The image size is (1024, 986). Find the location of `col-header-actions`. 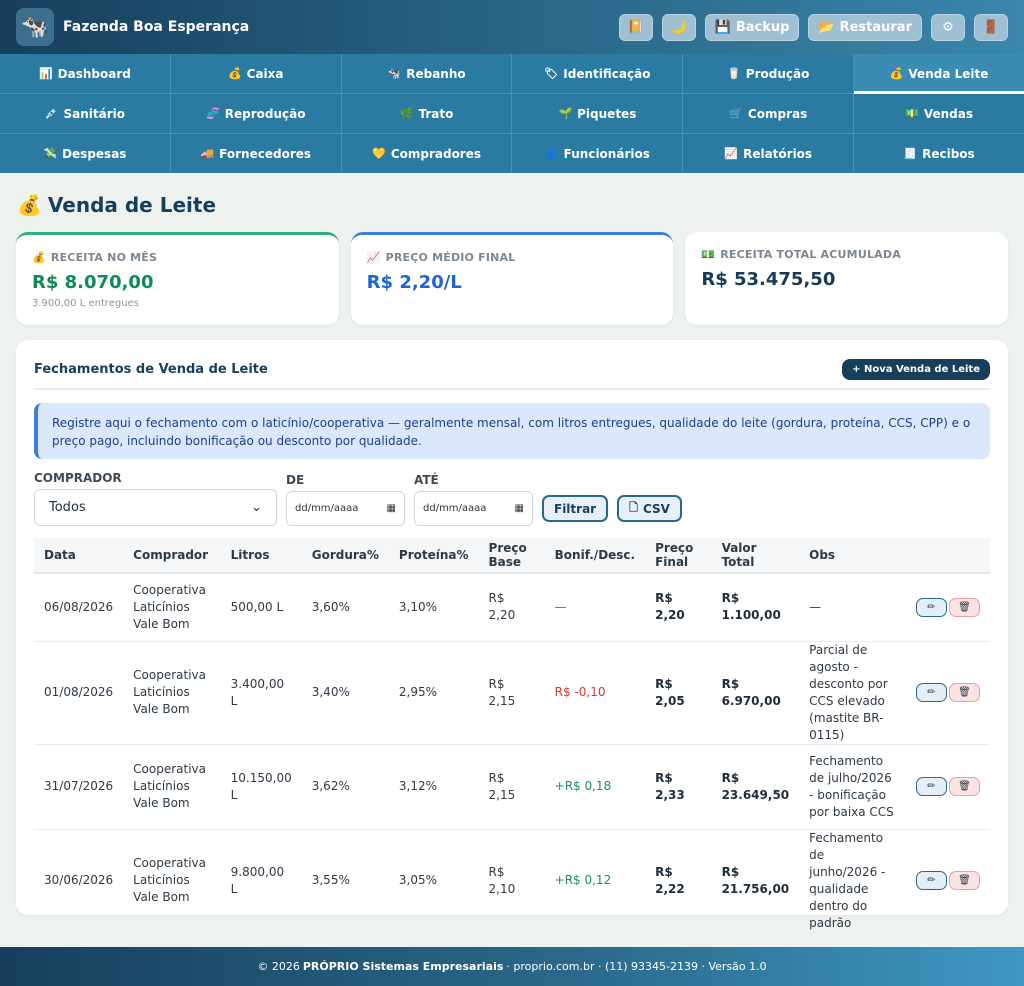

col-header-actions is located at coordinates (947, 555).